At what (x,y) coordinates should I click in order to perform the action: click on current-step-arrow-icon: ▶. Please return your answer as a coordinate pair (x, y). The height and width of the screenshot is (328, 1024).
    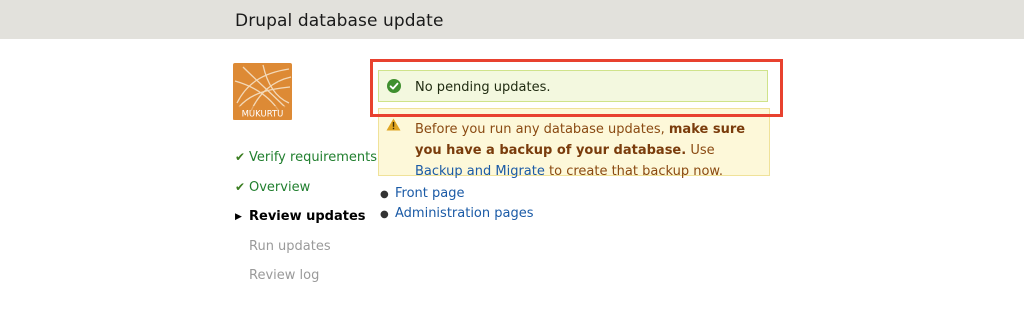
    Looking at the image, I should click on (238, 217).